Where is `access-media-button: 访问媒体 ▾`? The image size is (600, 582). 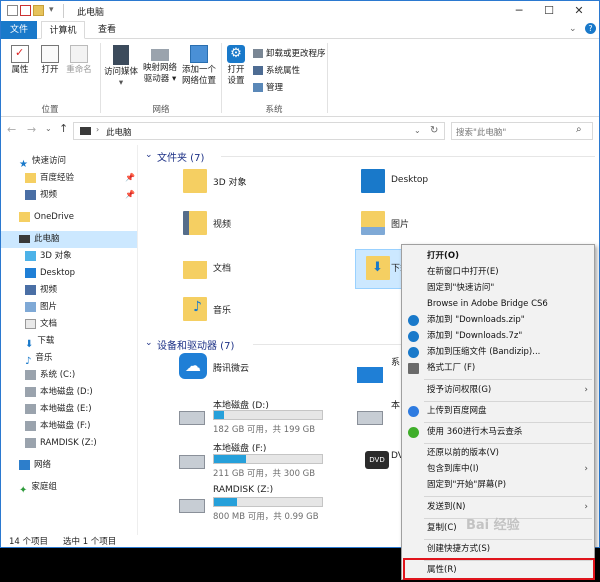
access-media-button: 访问媒体 ▾ is located at coordinates (121, 67).